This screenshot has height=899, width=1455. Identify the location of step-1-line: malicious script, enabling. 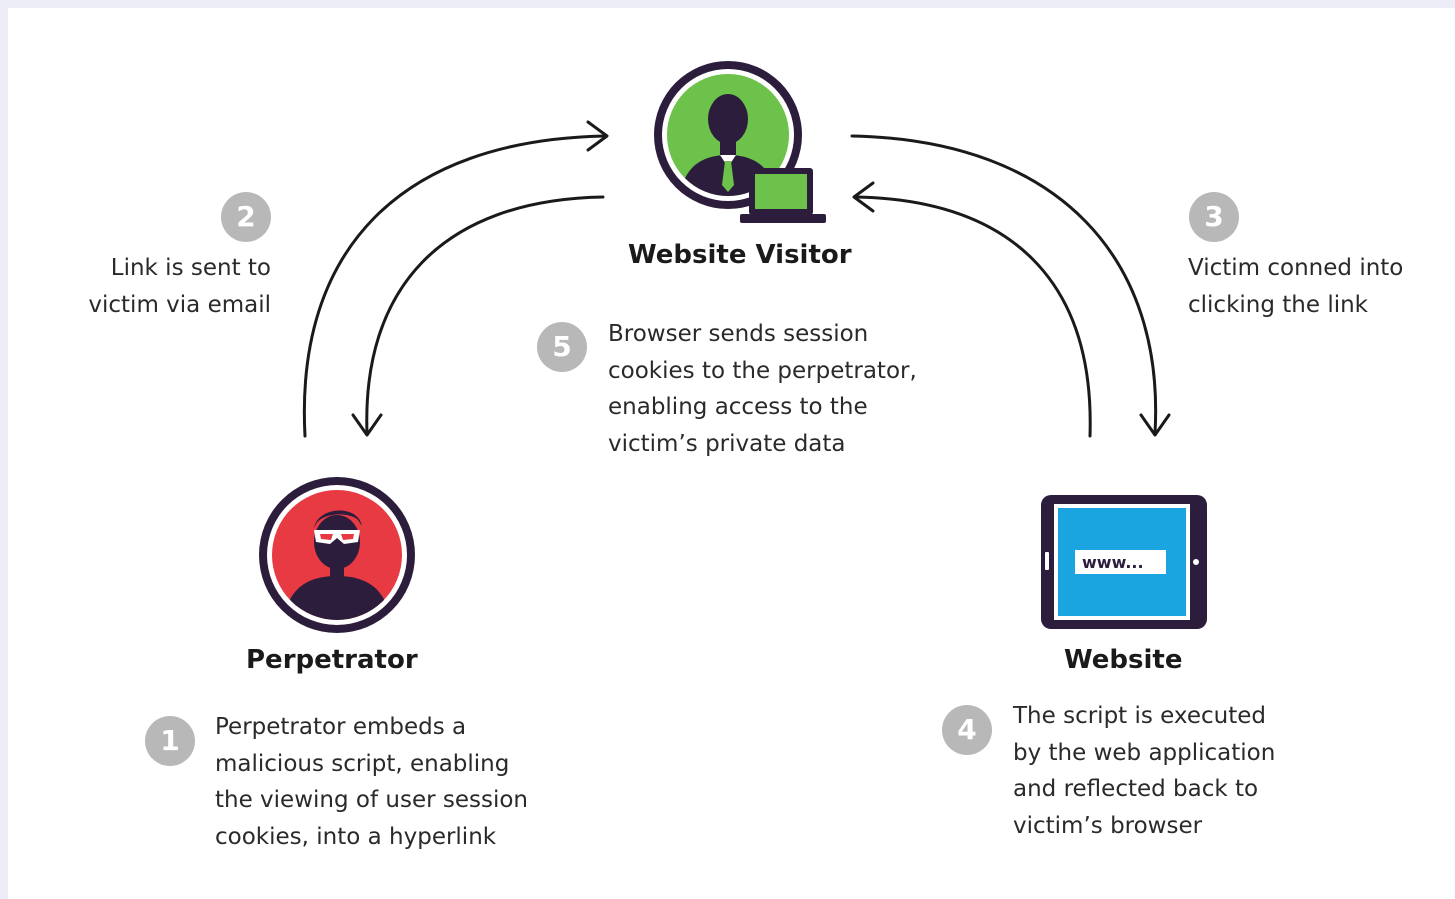
(362, 763).